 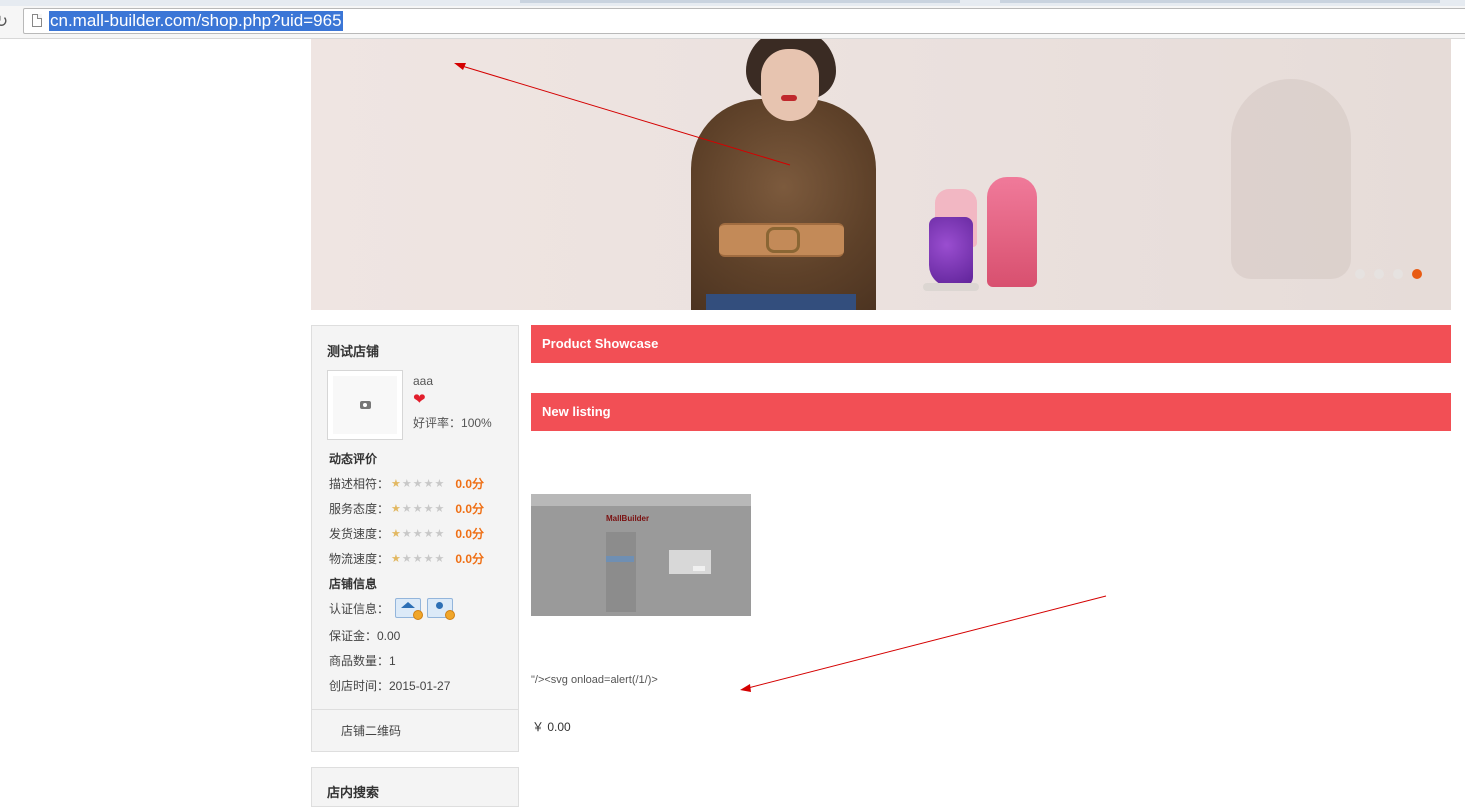 I want to click on product-title-link: "/><svg onload=alert(/1/)>, so click(x=594, y=680).